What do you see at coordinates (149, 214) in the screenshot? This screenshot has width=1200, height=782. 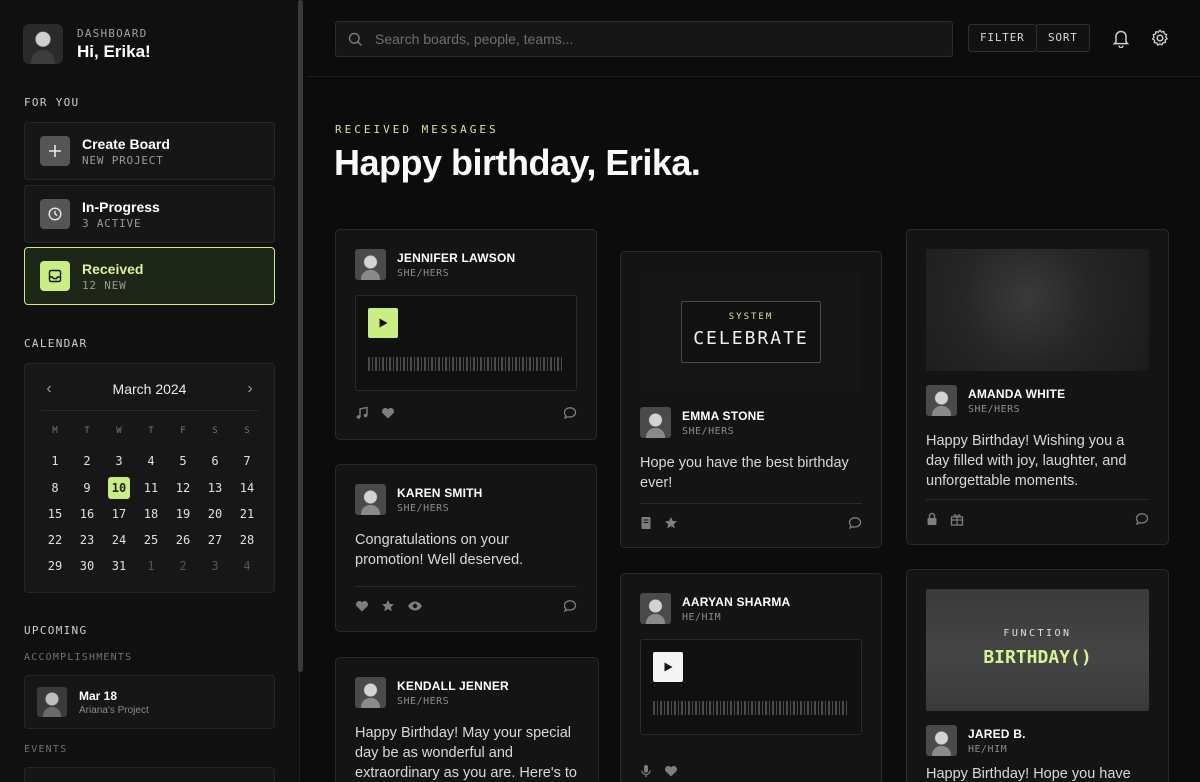 I see `nav-in-progress: In-Progress 3 ACTIVE` at bounding box center [149, 214].